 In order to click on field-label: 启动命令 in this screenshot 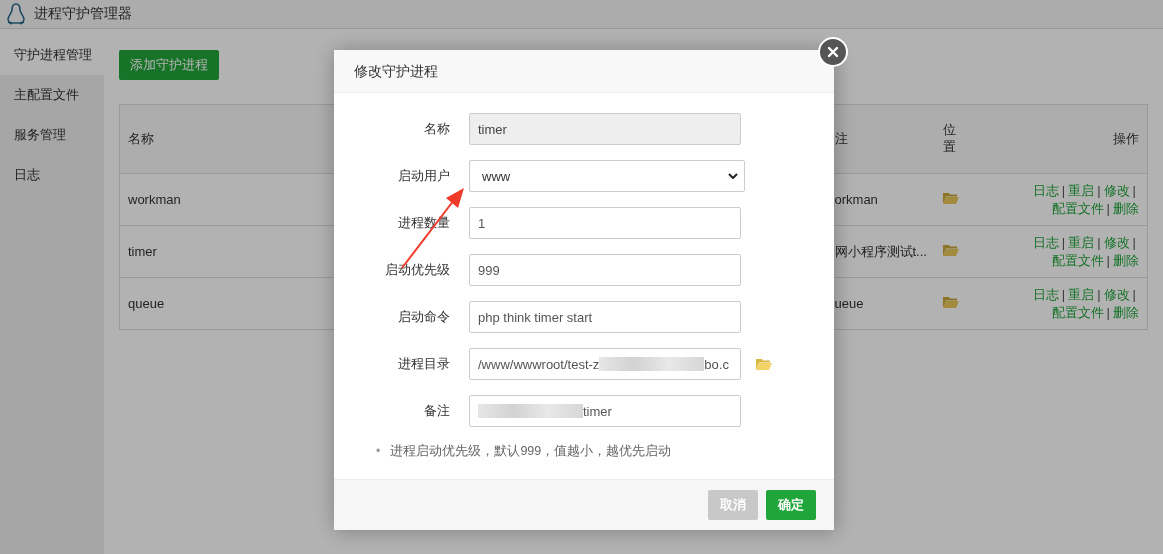, I will do `click(424, 317)`.